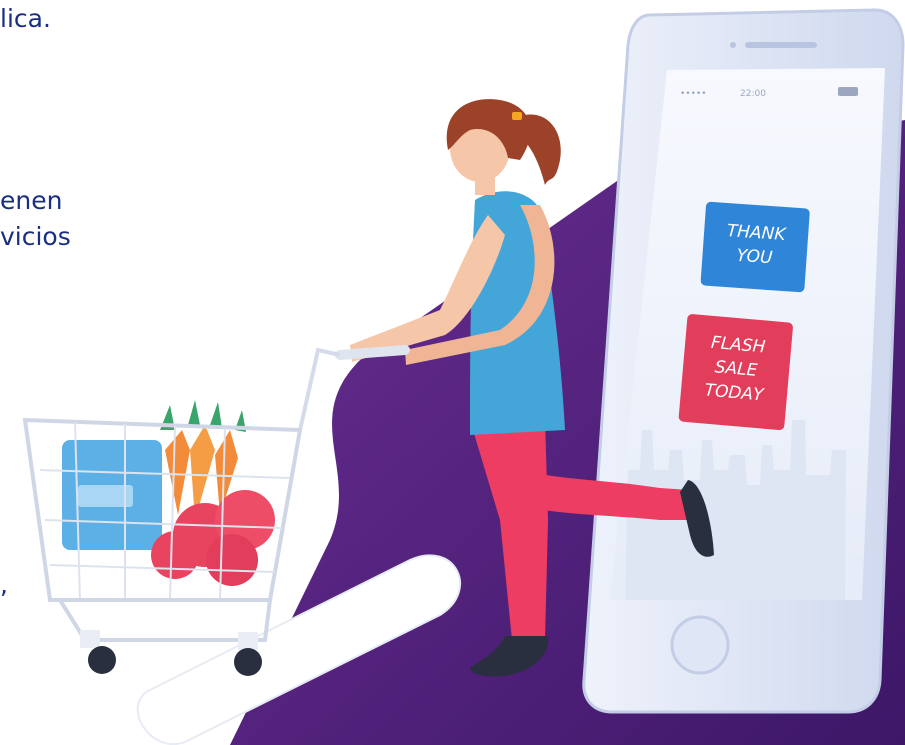  I want to click on thank-you-sign: THANK YOU, so click(755, 247).